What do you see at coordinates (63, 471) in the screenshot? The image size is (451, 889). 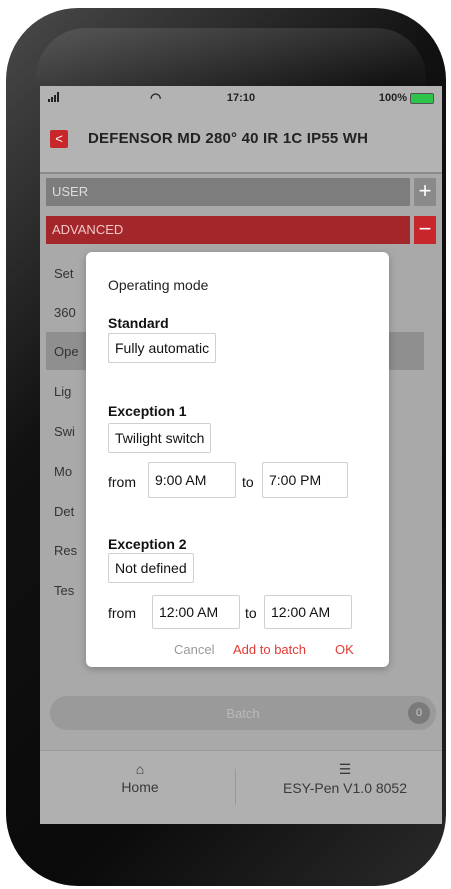 I see `list-item: Mo` at bounding box center [63, 471].